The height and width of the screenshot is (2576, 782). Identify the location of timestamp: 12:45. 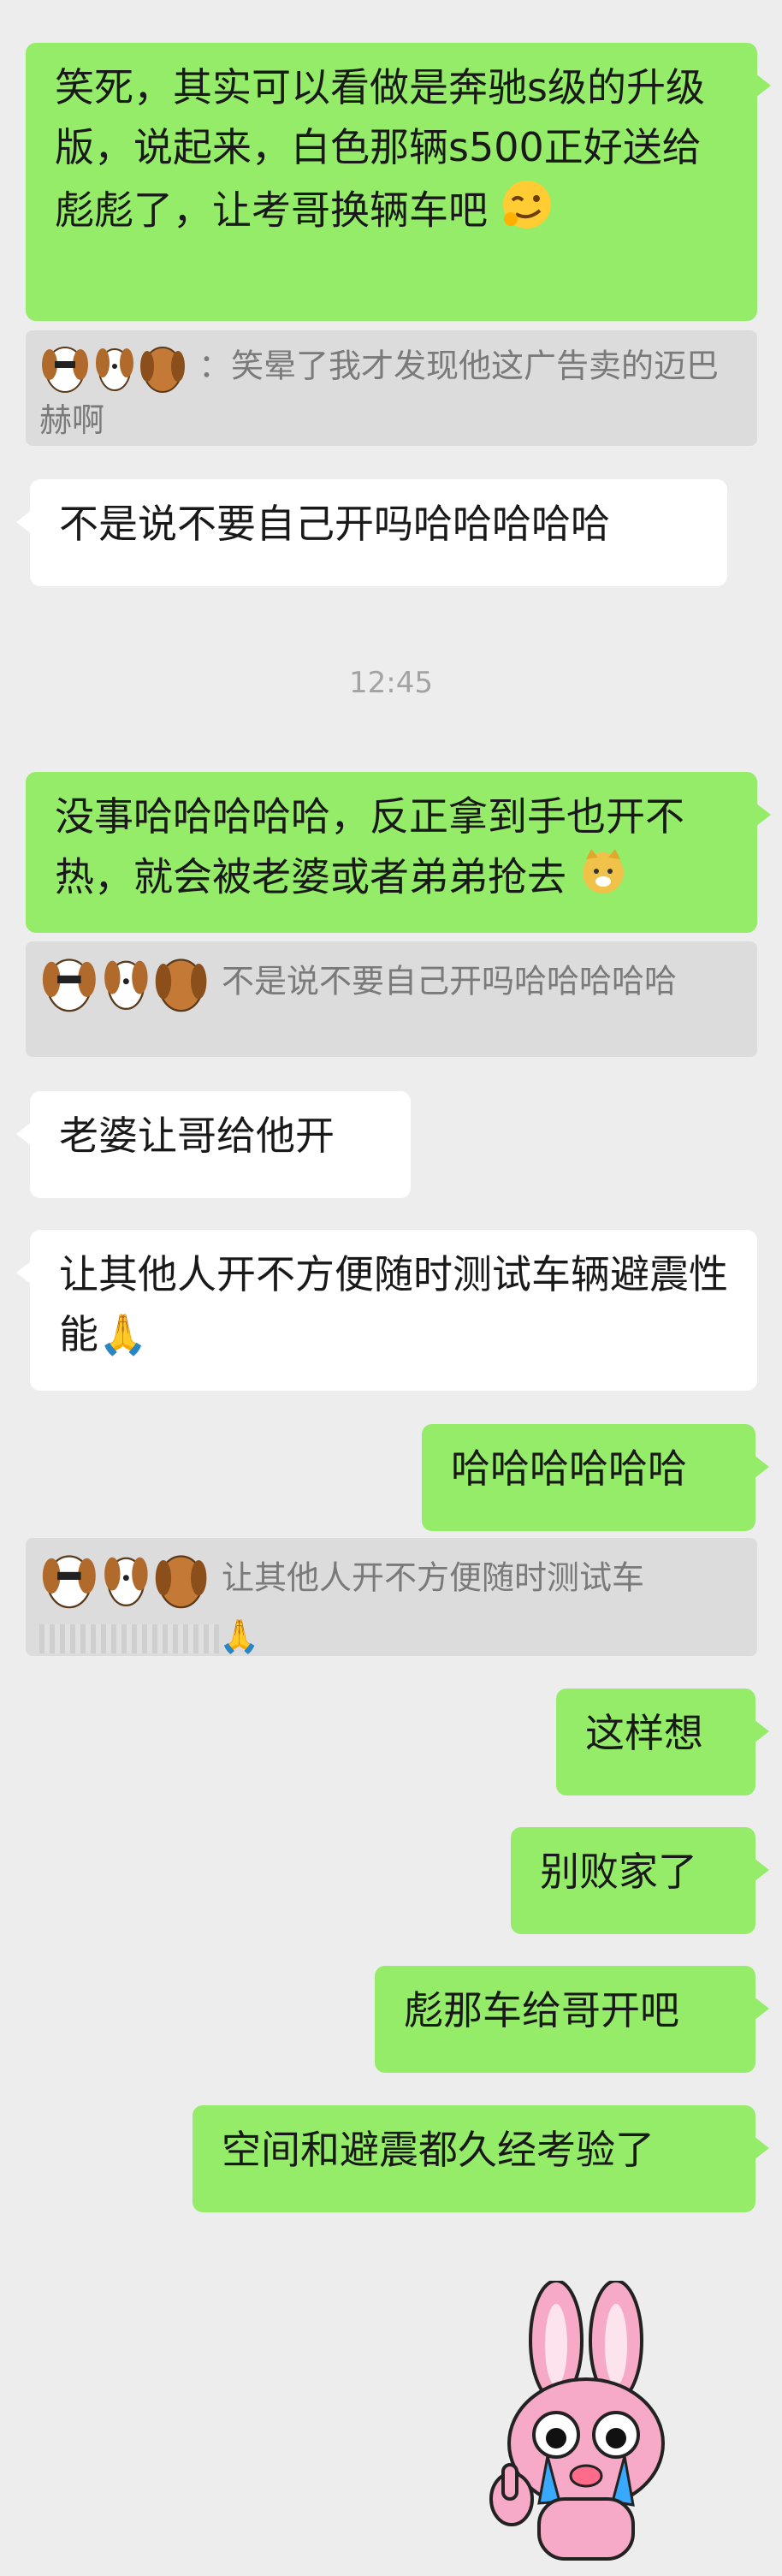
(391, 683).